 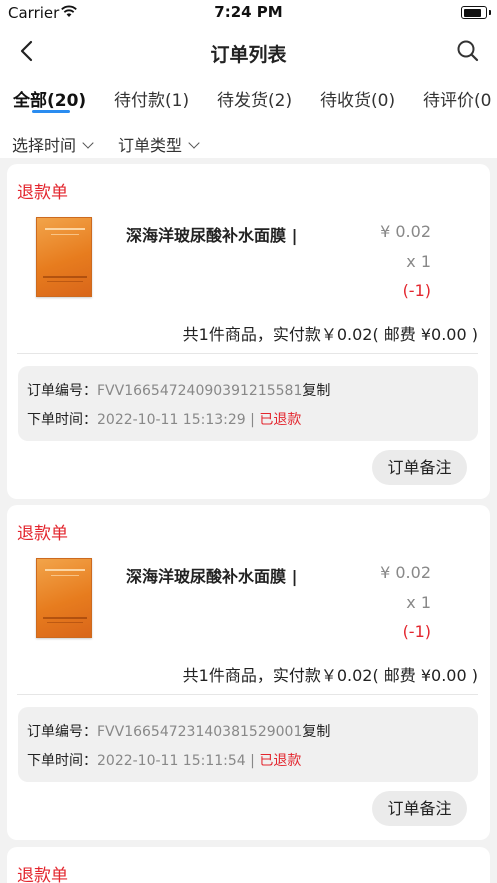 I want to click on tab-pending-payment: 待付款(1), so click(x=151, y=98).